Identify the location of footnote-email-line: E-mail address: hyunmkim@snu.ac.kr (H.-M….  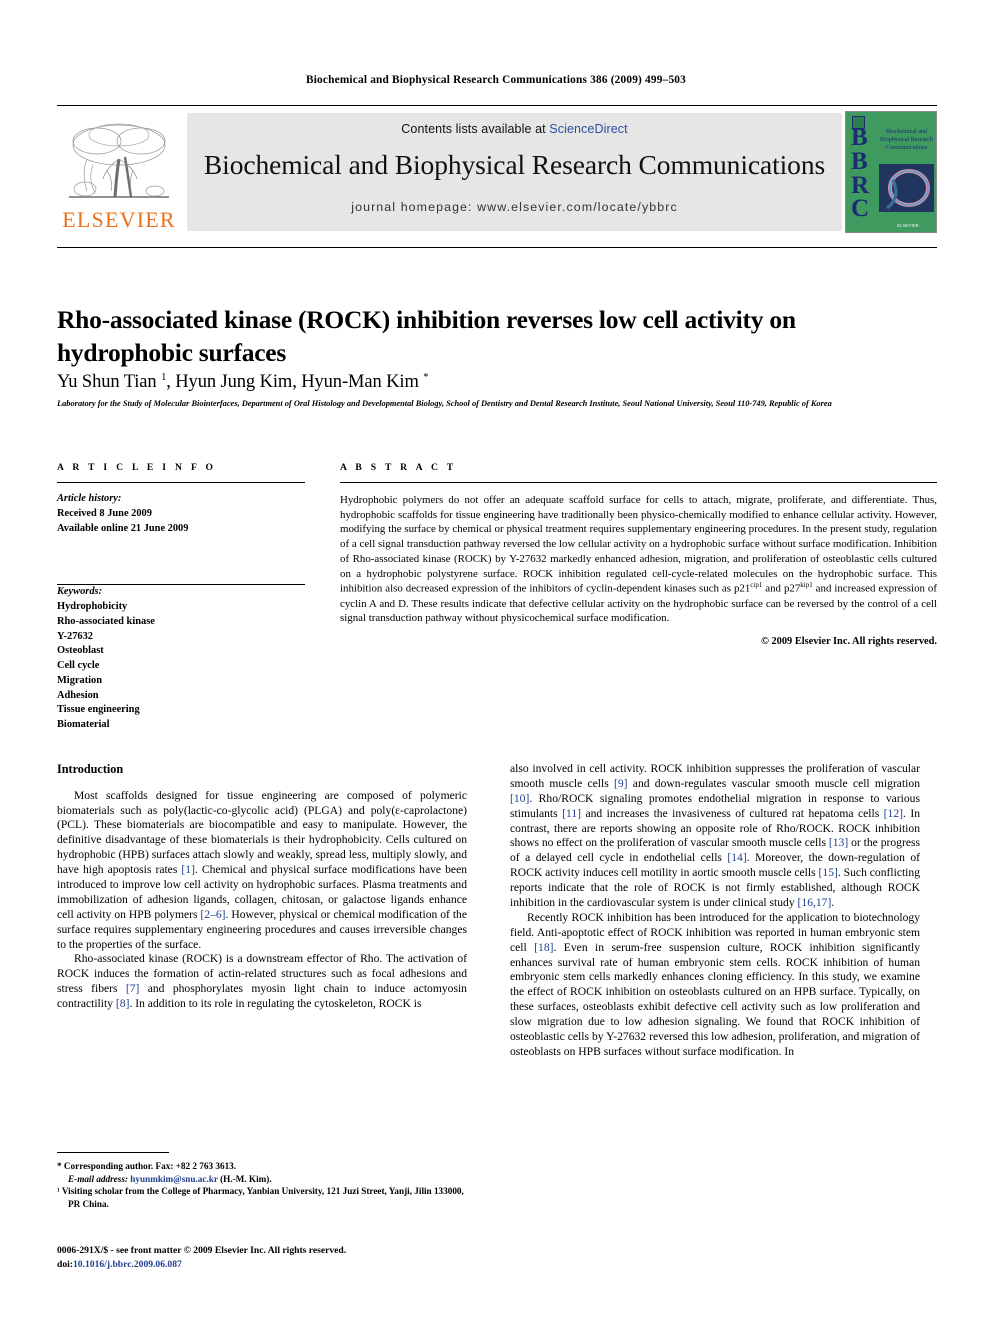
(262, 1179).